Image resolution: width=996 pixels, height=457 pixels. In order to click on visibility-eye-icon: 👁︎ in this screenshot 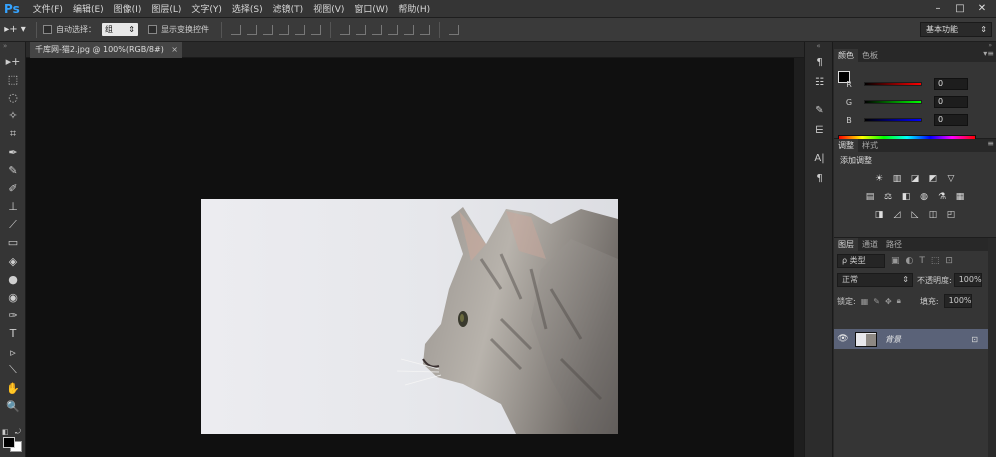, I will do `click(843, 339)`.